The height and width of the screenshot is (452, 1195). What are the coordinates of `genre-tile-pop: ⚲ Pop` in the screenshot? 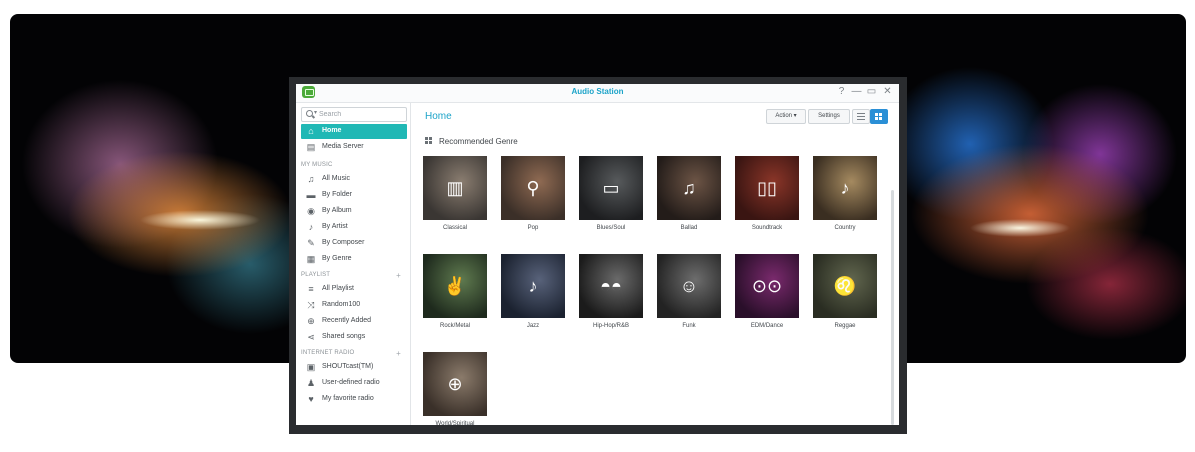 It's located at (533, 196).